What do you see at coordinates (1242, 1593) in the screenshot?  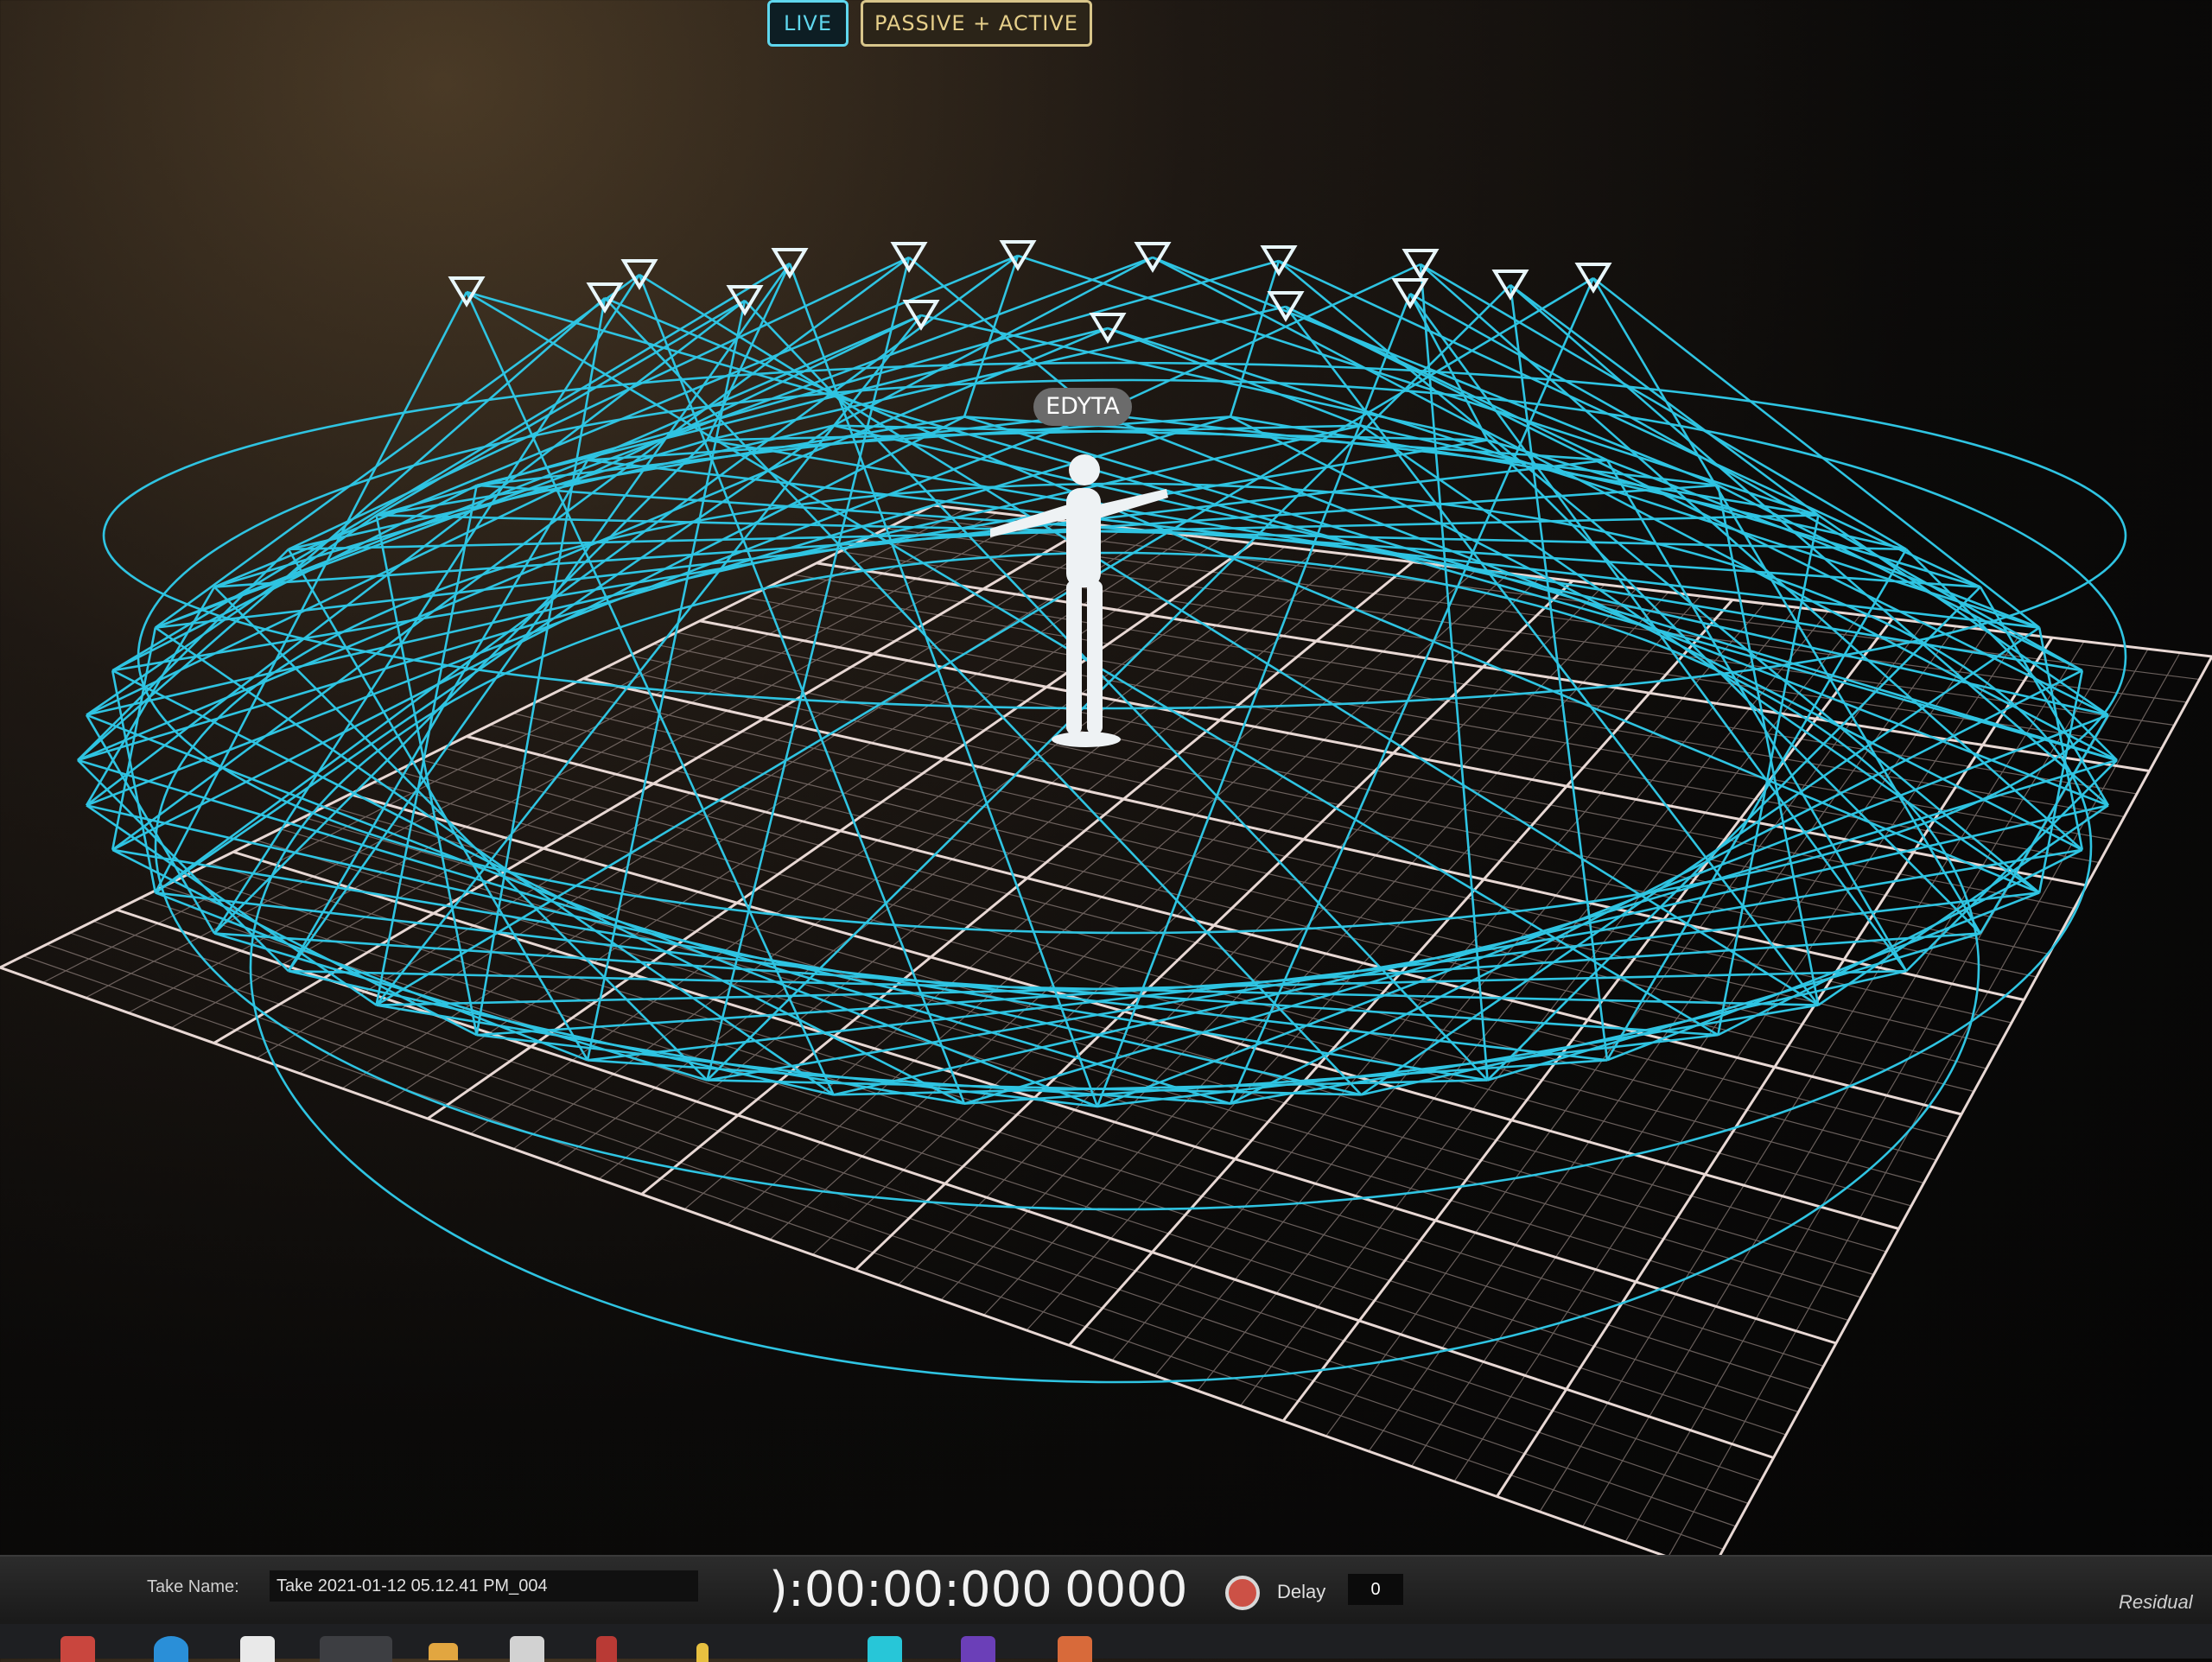 I see `record-icon` at bounding box center [1242, 1593].